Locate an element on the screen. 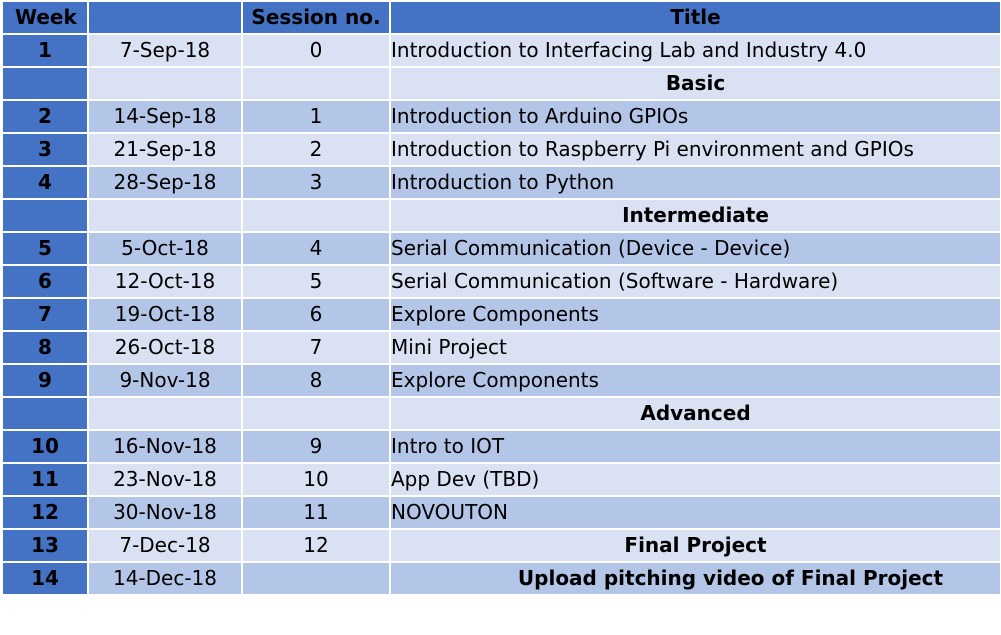 The image size is (1001, 635). week-cell: 5 is located at coordinates (45, 248).